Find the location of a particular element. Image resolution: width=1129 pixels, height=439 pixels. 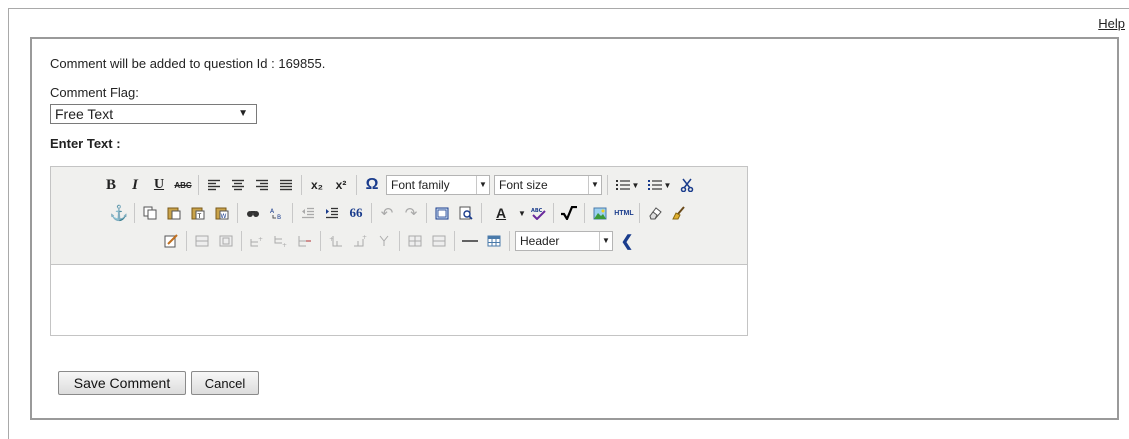

spellcheck-icon: ABC is located at coordinates (538, 213).